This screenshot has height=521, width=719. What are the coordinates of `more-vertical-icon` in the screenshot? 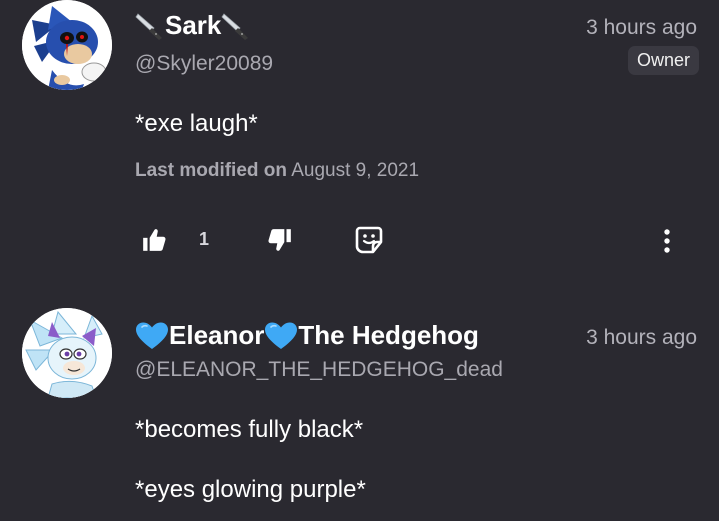 It's located at (667, 241).